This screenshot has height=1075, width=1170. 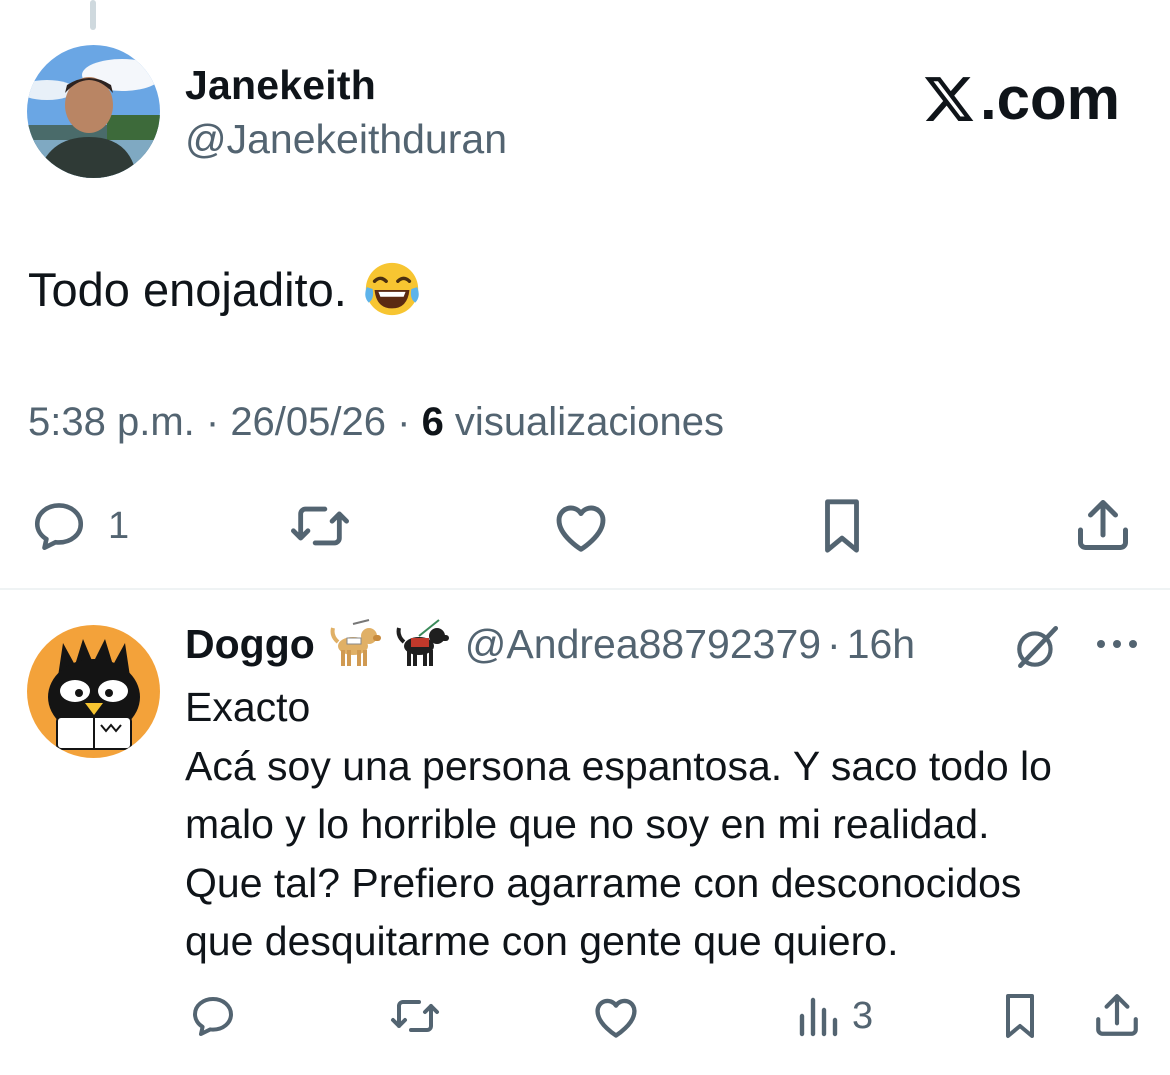 I want to click on reply-like-button, so click(x=616, y=1016).